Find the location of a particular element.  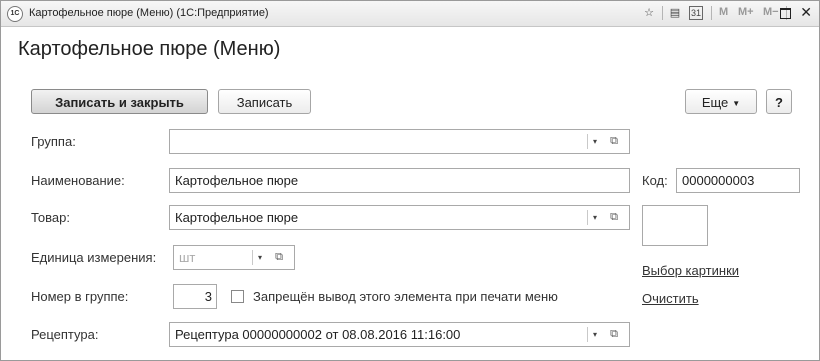

favorite-icon: ☆ is located at coordinates (649, 13).